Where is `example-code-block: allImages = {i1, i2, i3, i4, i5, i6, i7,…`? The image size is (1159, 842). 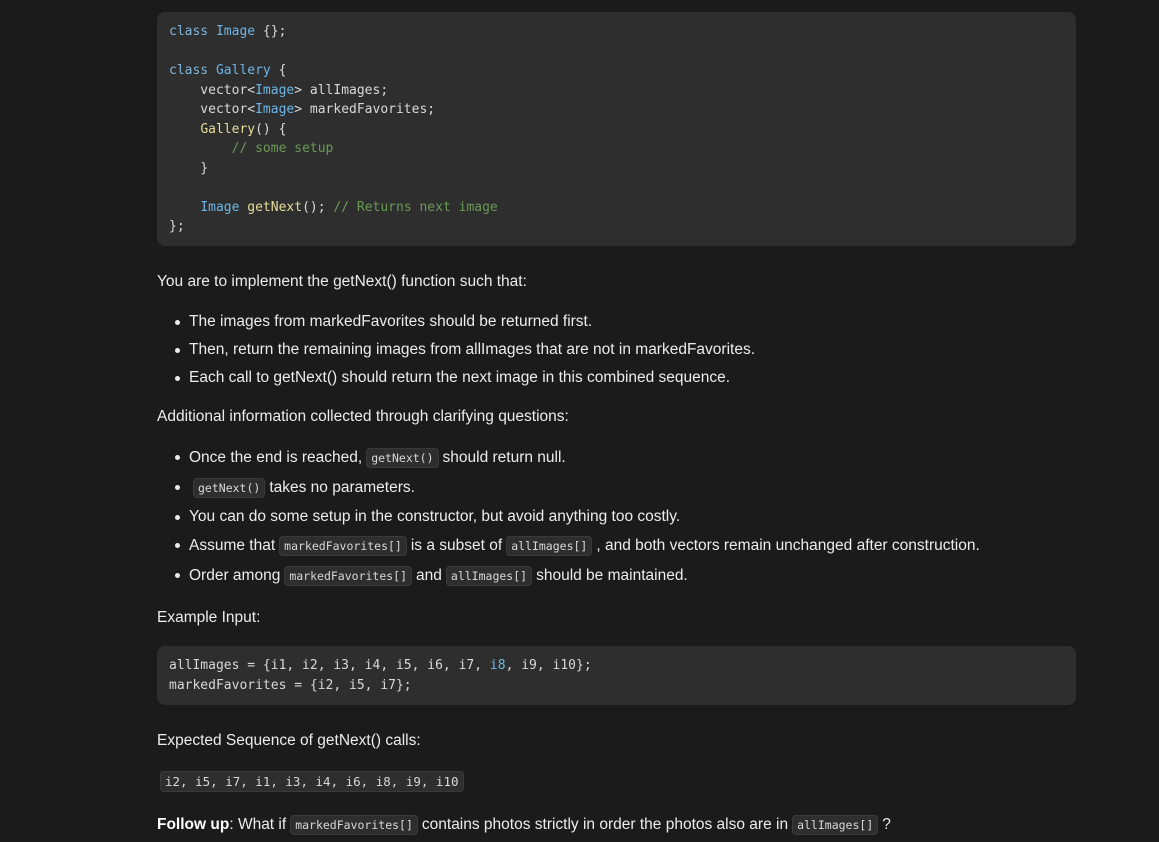 example-code-block: allImages = {i1, i2, i3, i4, i5, i6, i7,… is located at coordinates (616, 675).